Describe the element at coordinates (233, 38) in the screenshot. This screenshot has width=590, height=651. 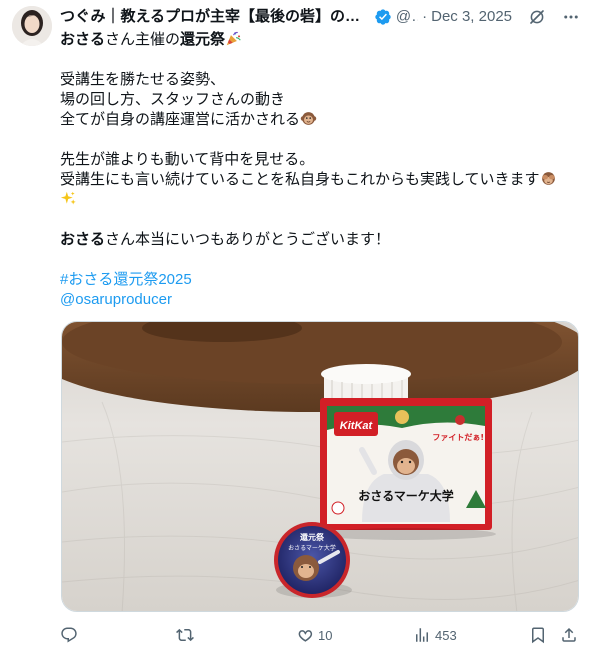
I see `party-popper-emoji` at that location.